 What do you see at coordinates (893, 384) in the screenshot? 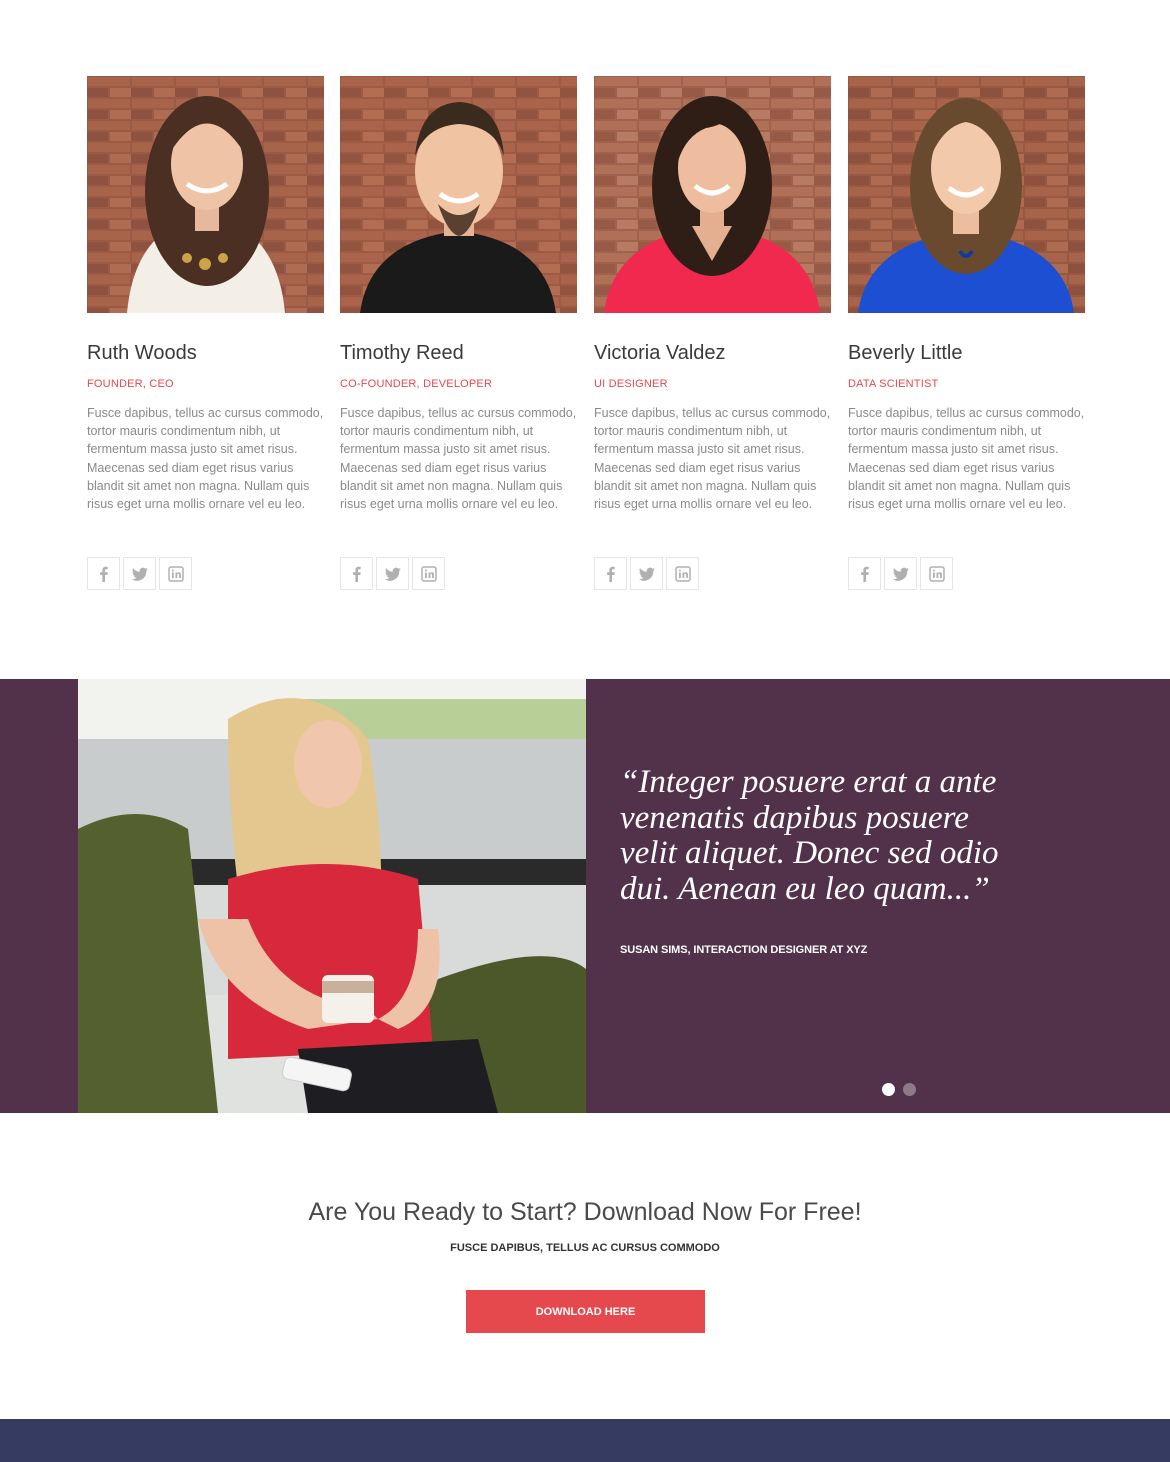
I see `member-role: DATA SCIENTIST` at bounding box center [893, 384].